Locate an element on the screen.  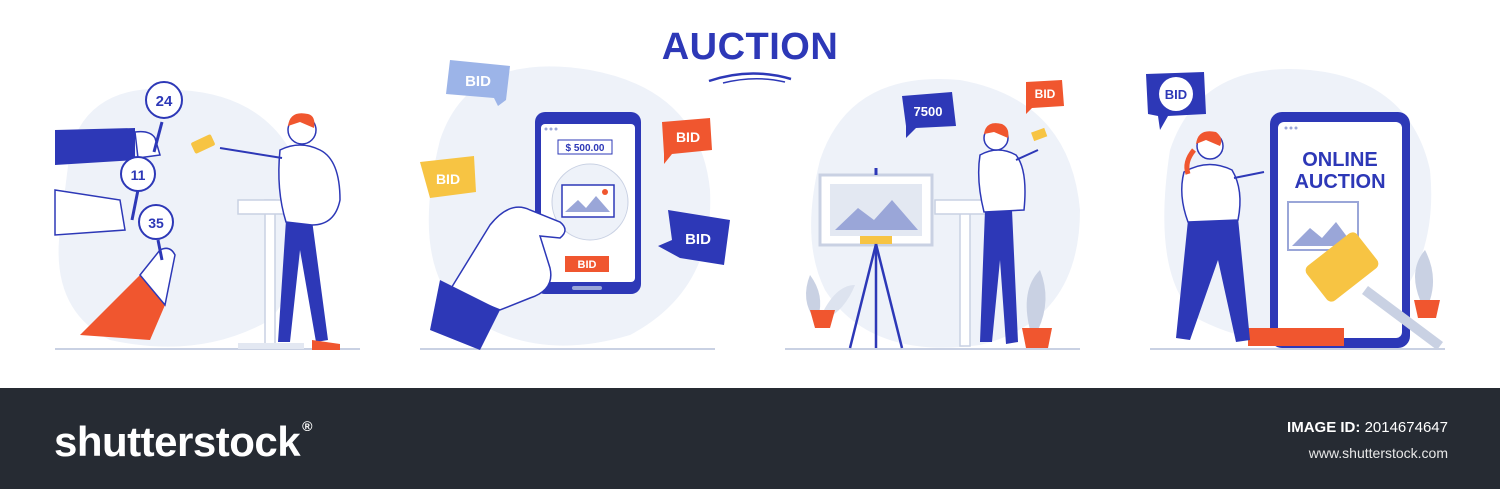
shutterstock-logo: shutterstock ® is located at coordinates (183, 442).